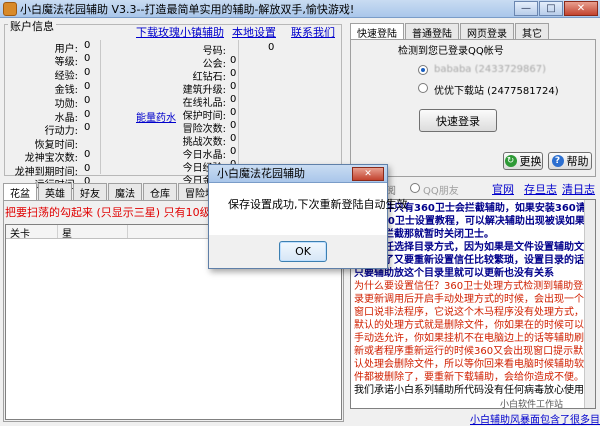 This screenshot has height=426, width=600. Describe the element at coordinates (535, 418) in the screenshot. I see `bottom-marquee-link: 小白辅助风暴面包含了很多目` at that location.